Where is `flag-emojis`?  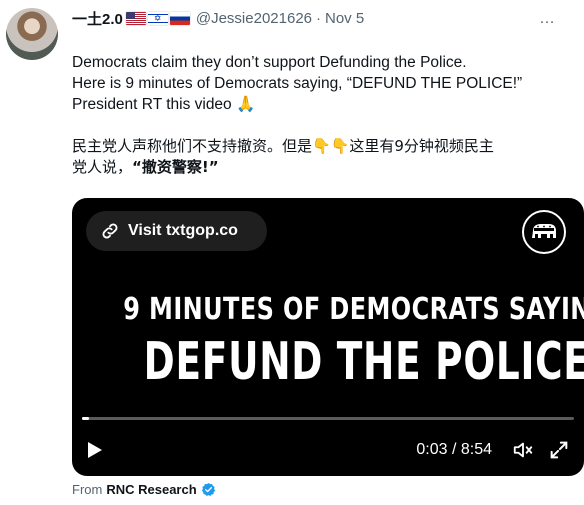
flag-emojis is located at coordinates (157, 18).